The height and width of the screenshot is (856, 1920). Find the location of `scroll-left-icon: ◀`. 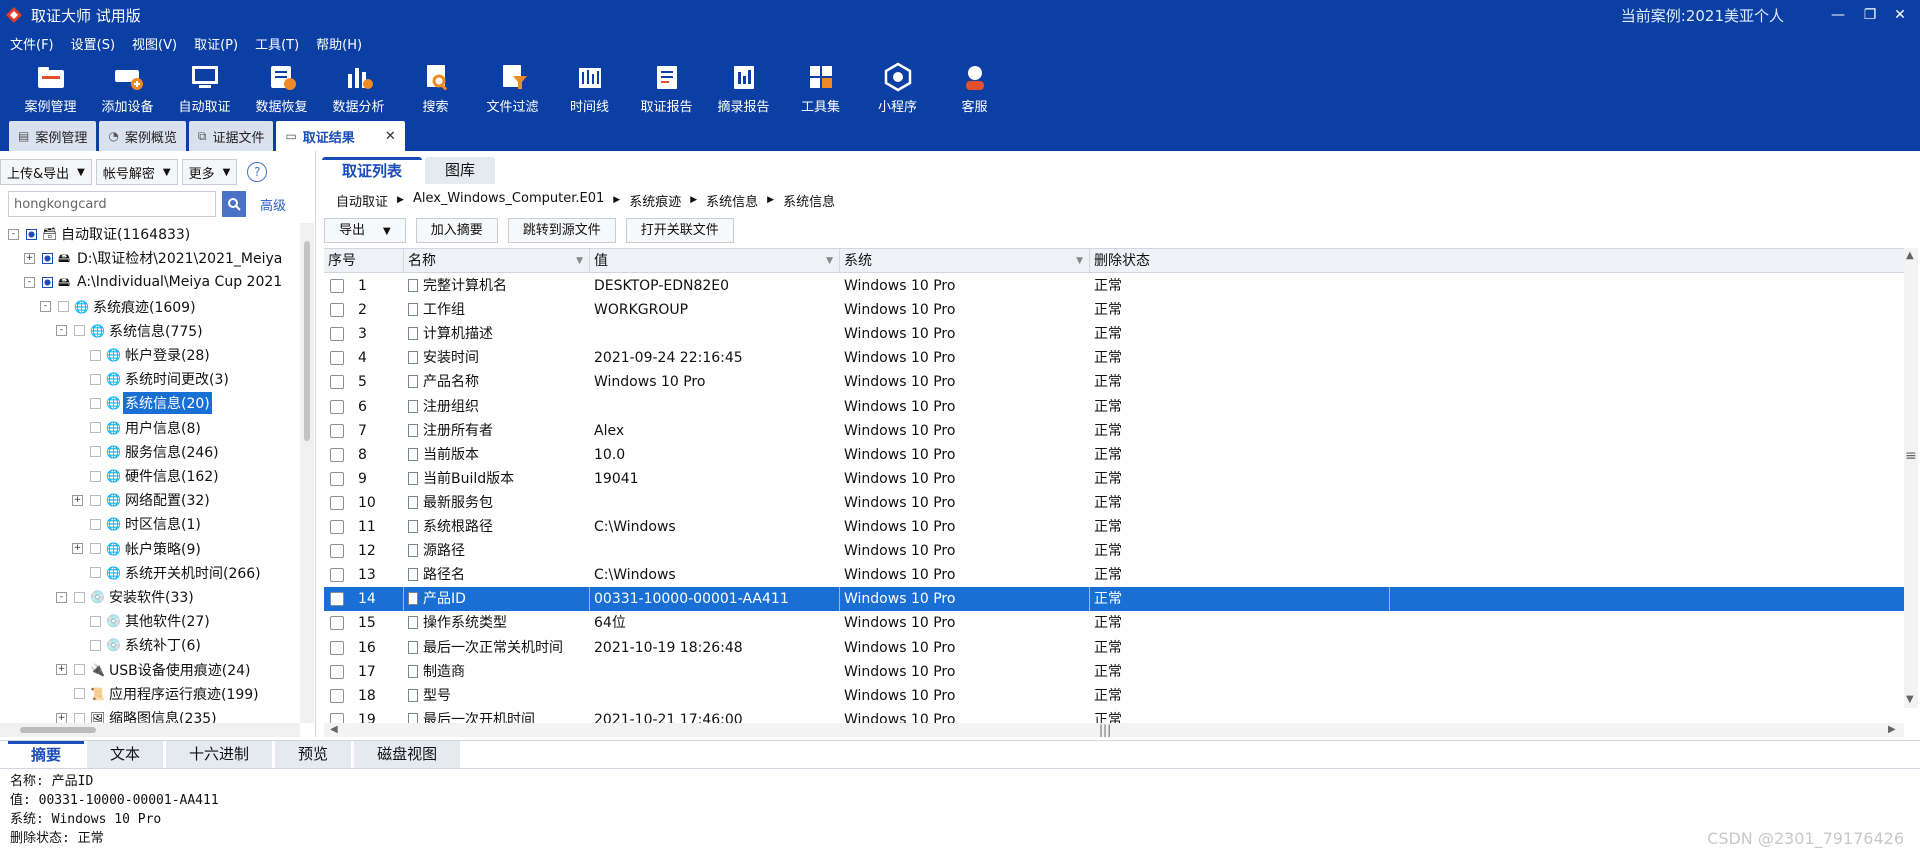

scroll-left-icon: ◀ is located at coordinates (334, 729).